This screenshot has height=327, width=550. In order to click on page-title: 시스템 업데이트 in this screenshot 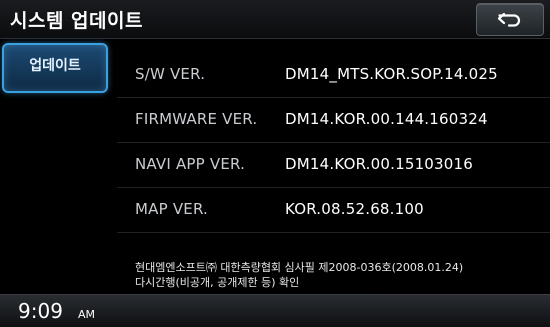, I will do `click(76, 21)`.